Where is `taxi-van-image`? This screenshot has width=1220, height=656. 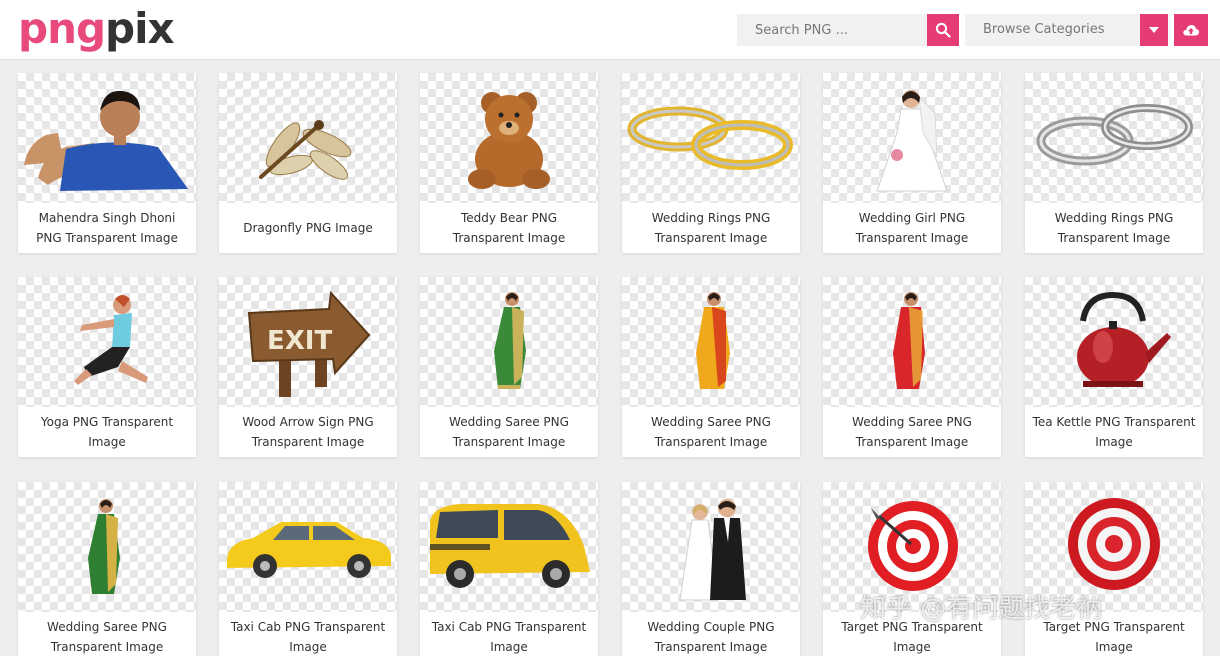 taxi-van-image is located at coordinates (510, 546).